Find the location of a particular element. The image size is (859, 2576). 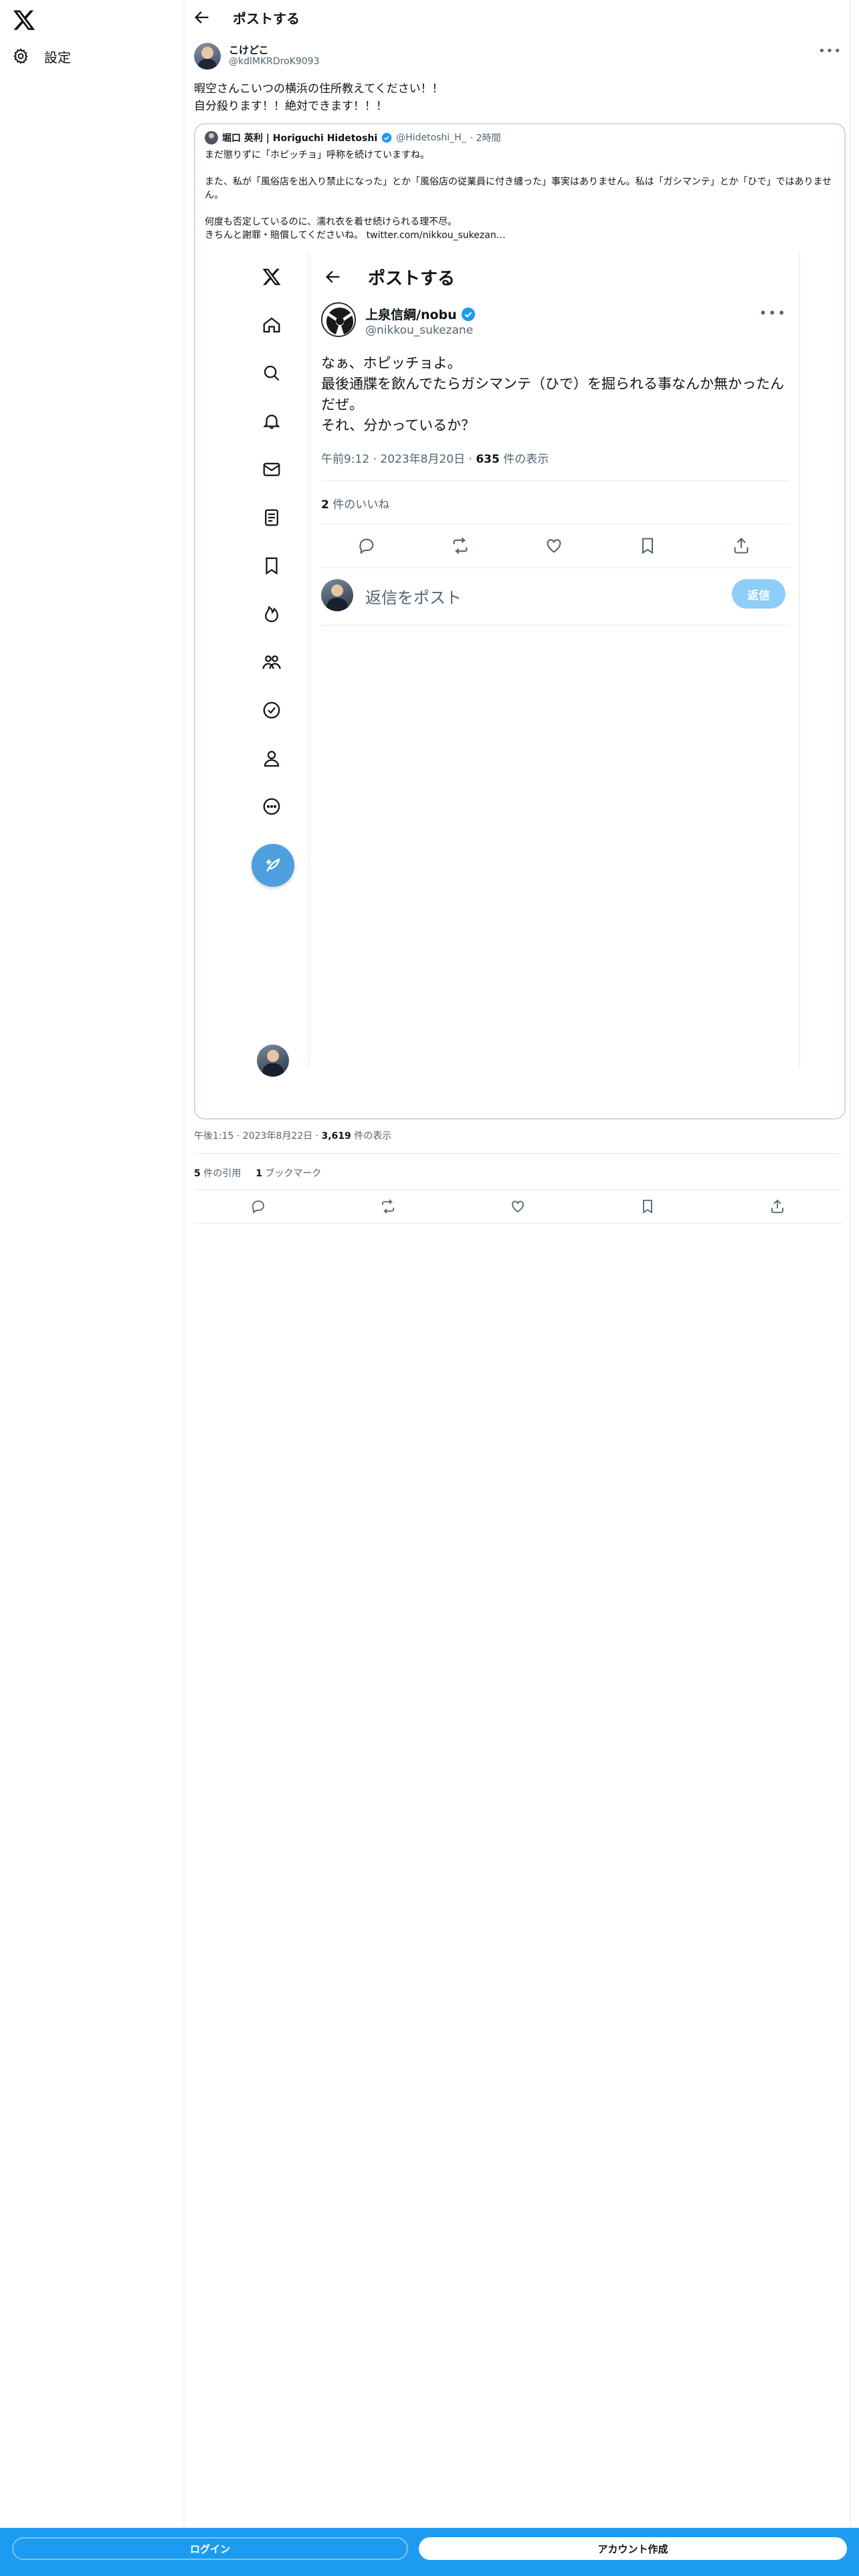

post-meta: 午後1:15 · 2023年8月22日 · 3,619 件の表示 is located at coordinates (293, 1136).